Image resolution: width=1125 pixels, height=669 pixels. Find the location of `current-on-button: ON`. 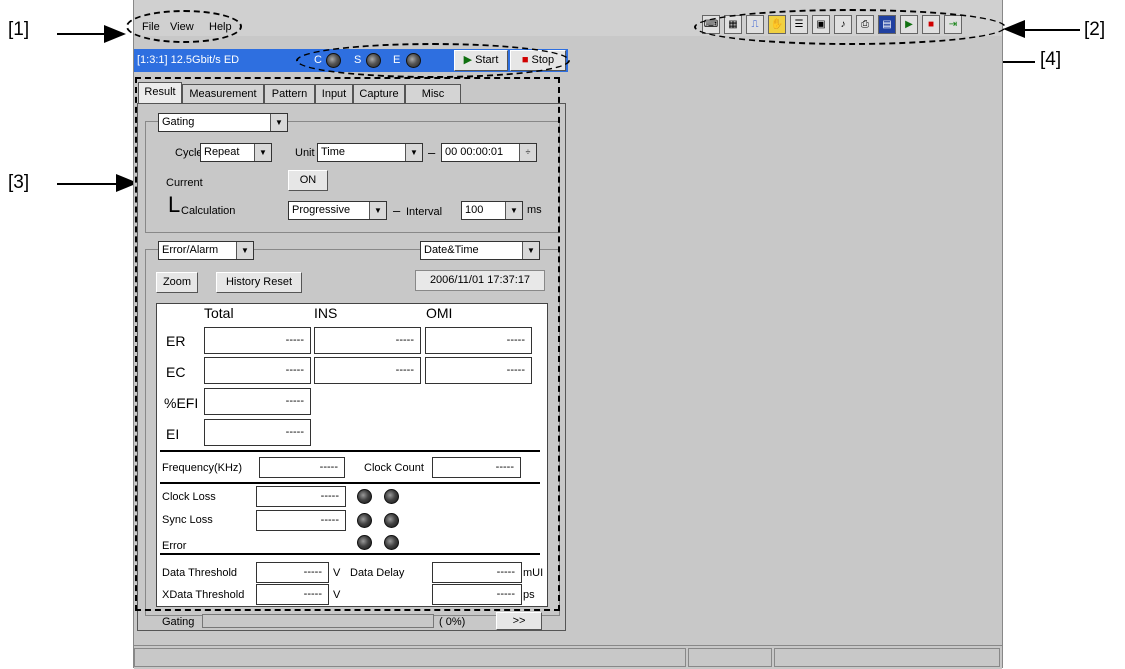

current-on-button: ON is located at coordinates (308, 180).